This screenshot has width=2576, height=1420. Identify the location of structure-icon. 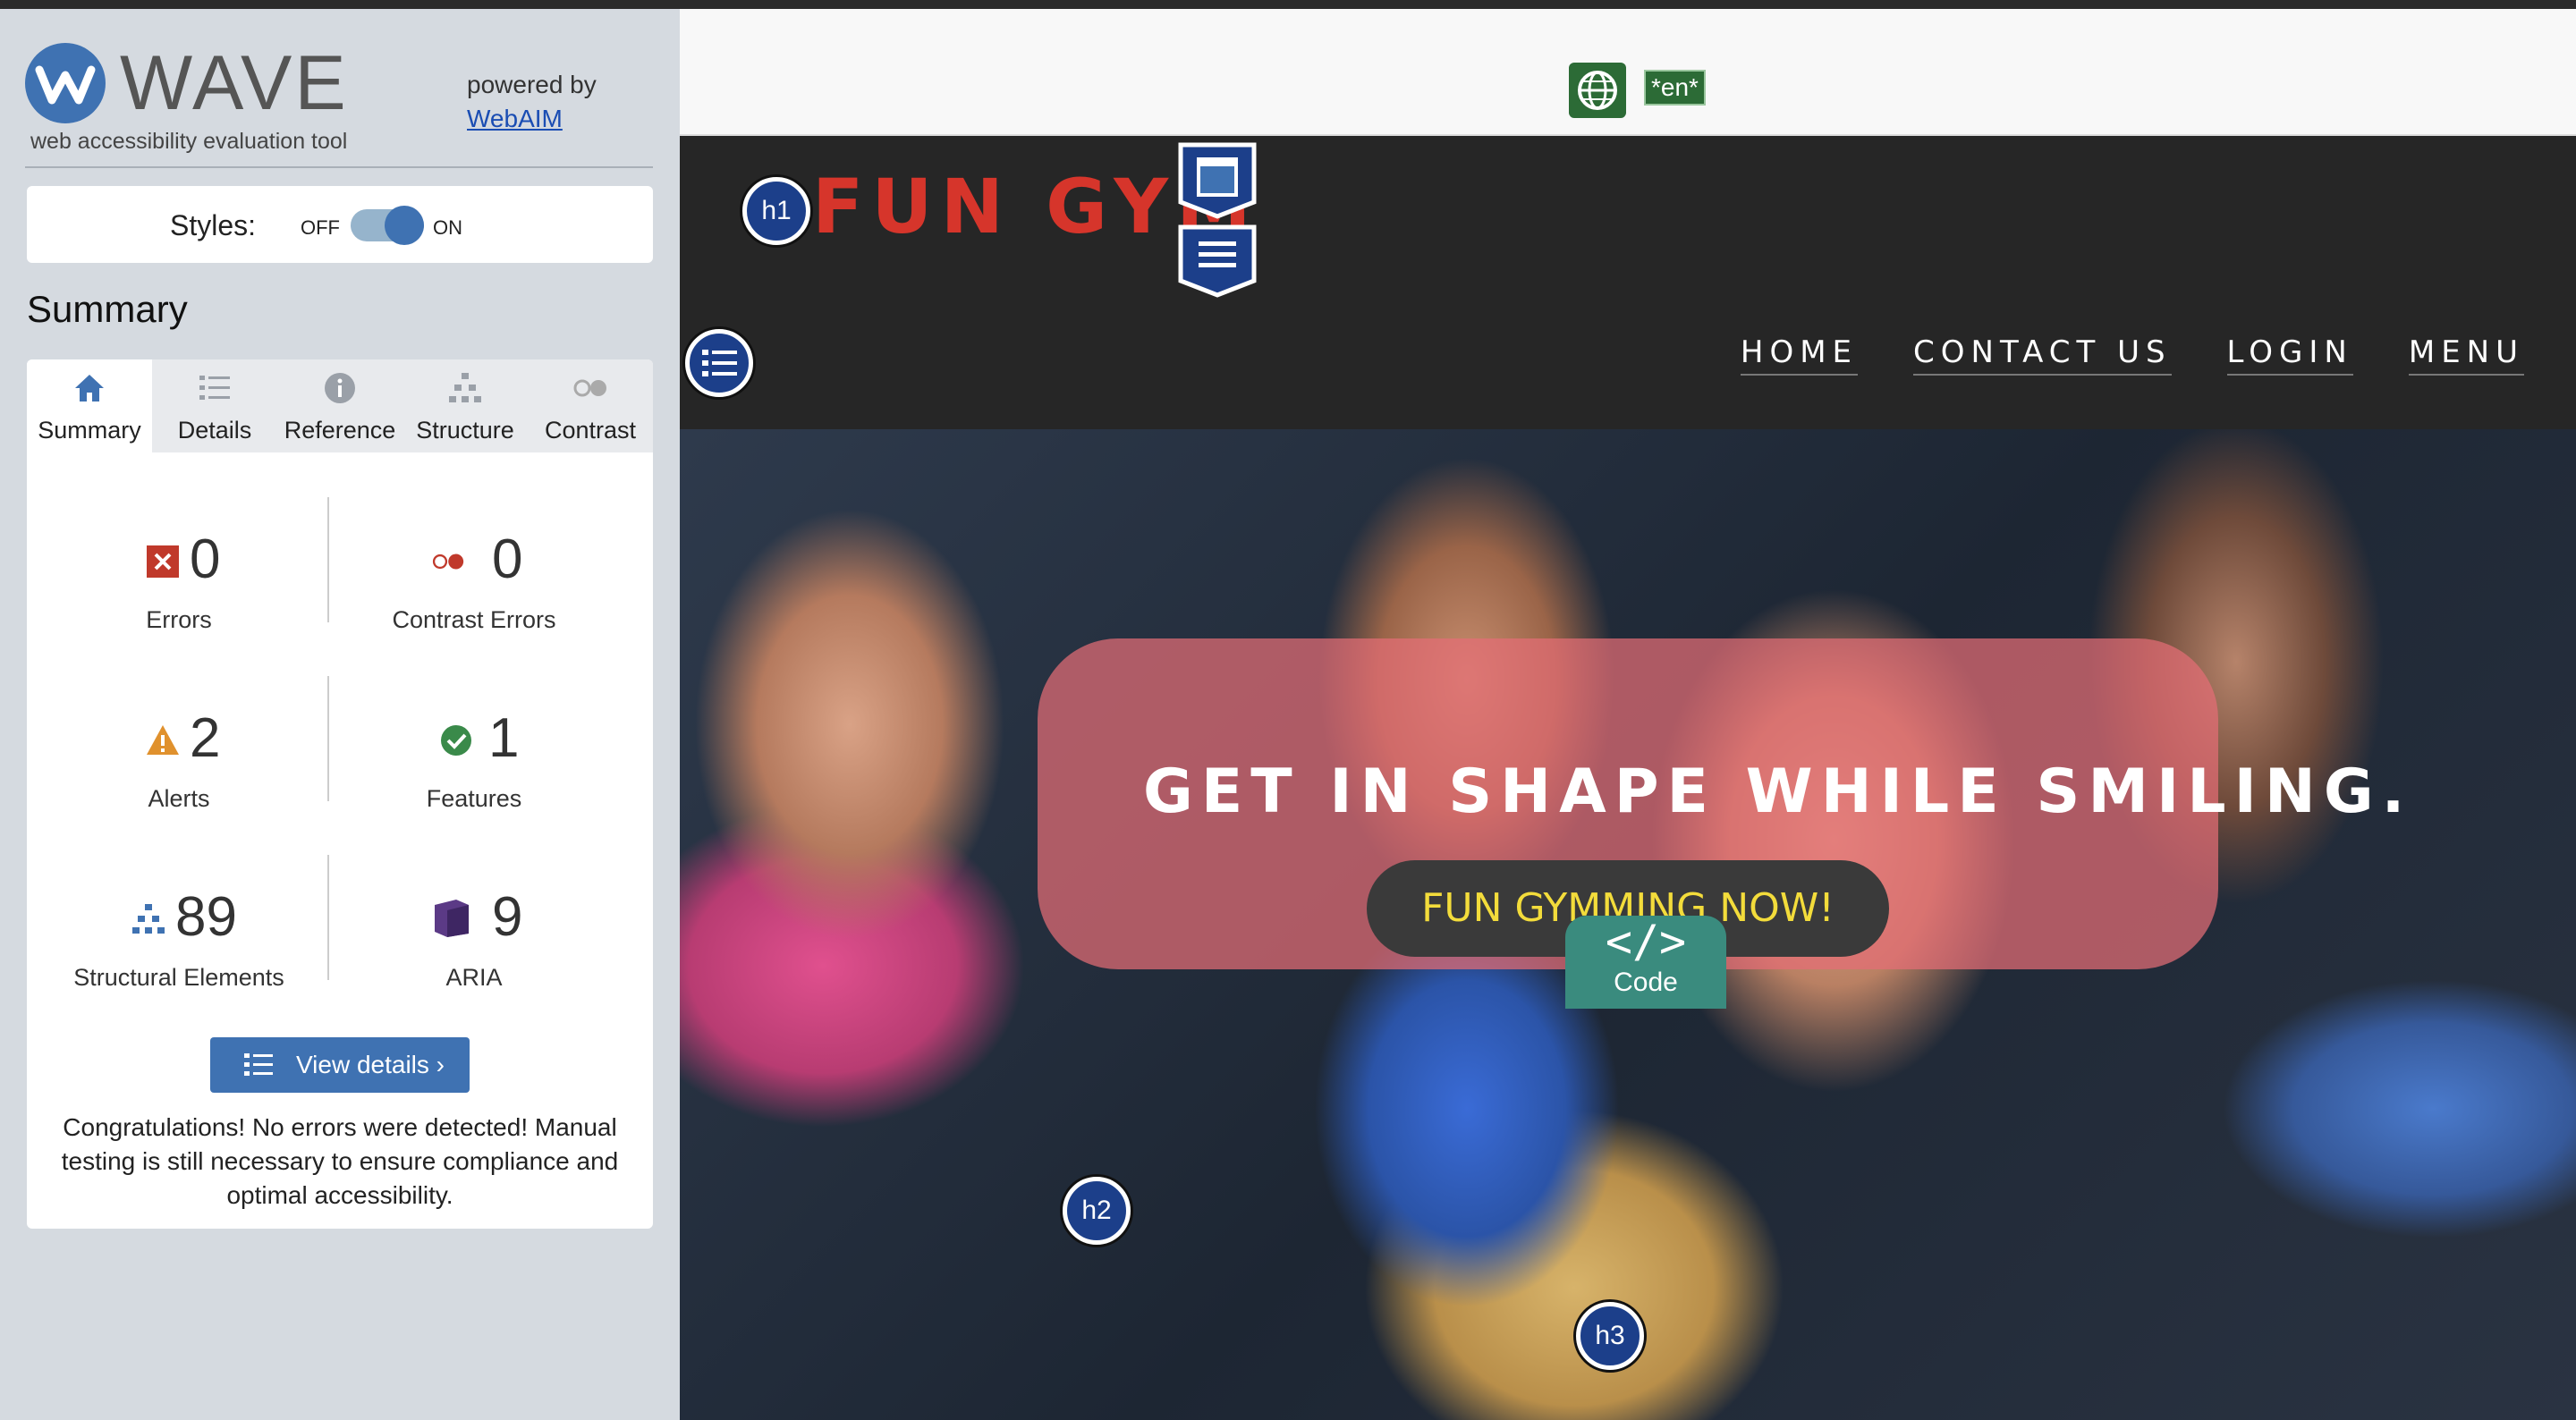
(148, 919).